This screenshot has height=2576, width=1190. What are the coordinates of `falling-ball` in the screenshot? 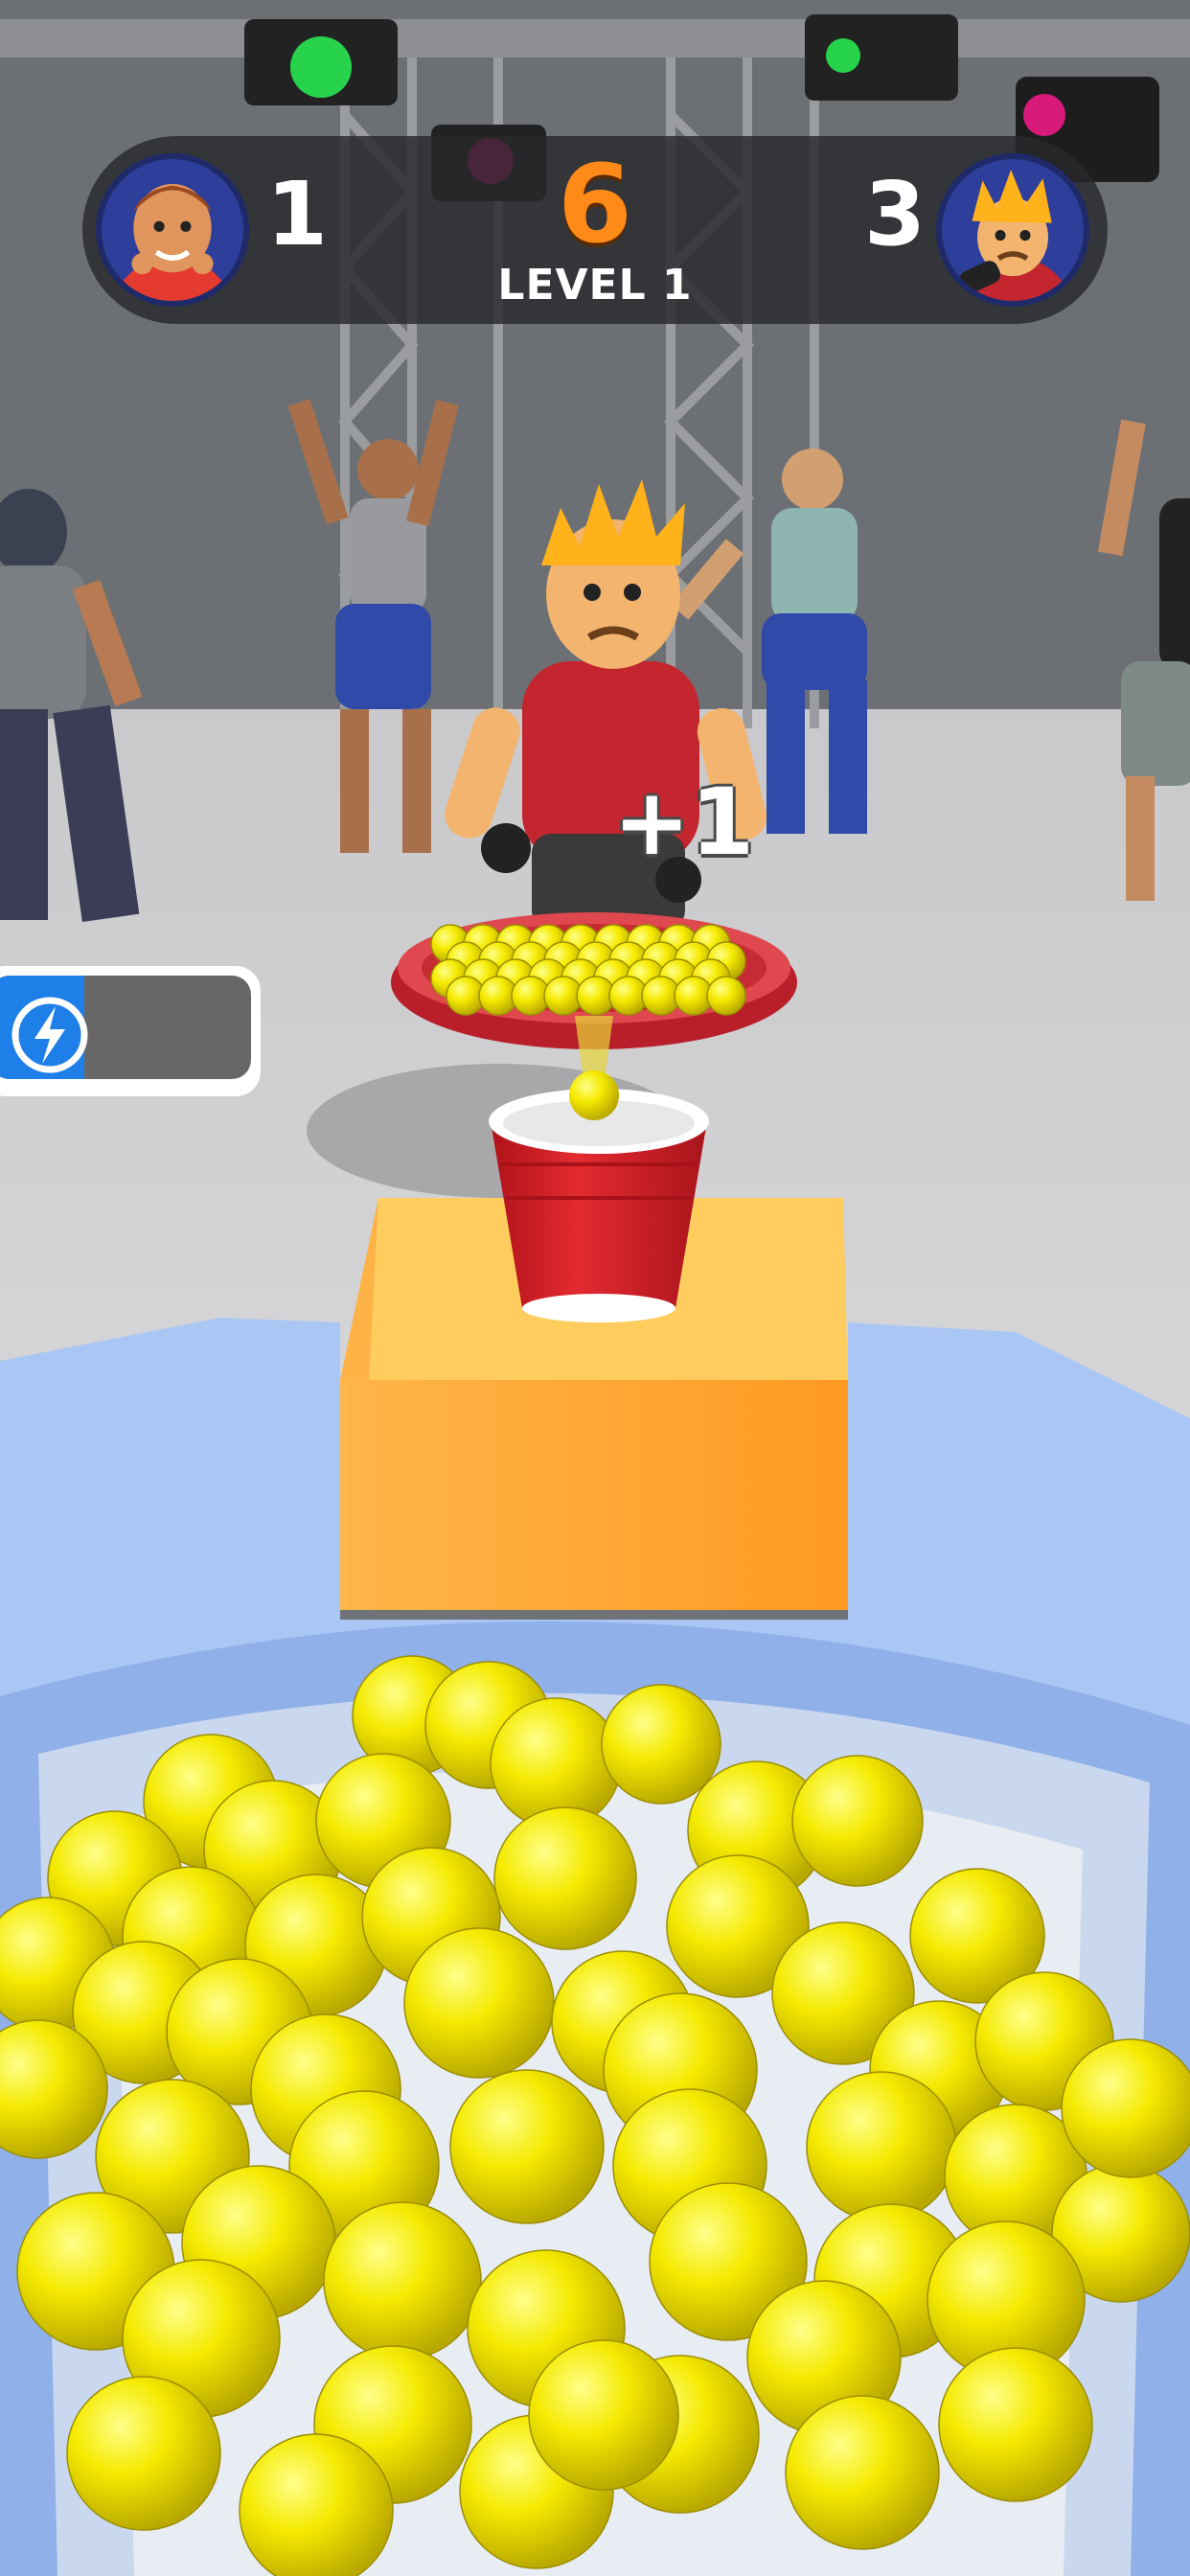 It's located at (594, 1095).